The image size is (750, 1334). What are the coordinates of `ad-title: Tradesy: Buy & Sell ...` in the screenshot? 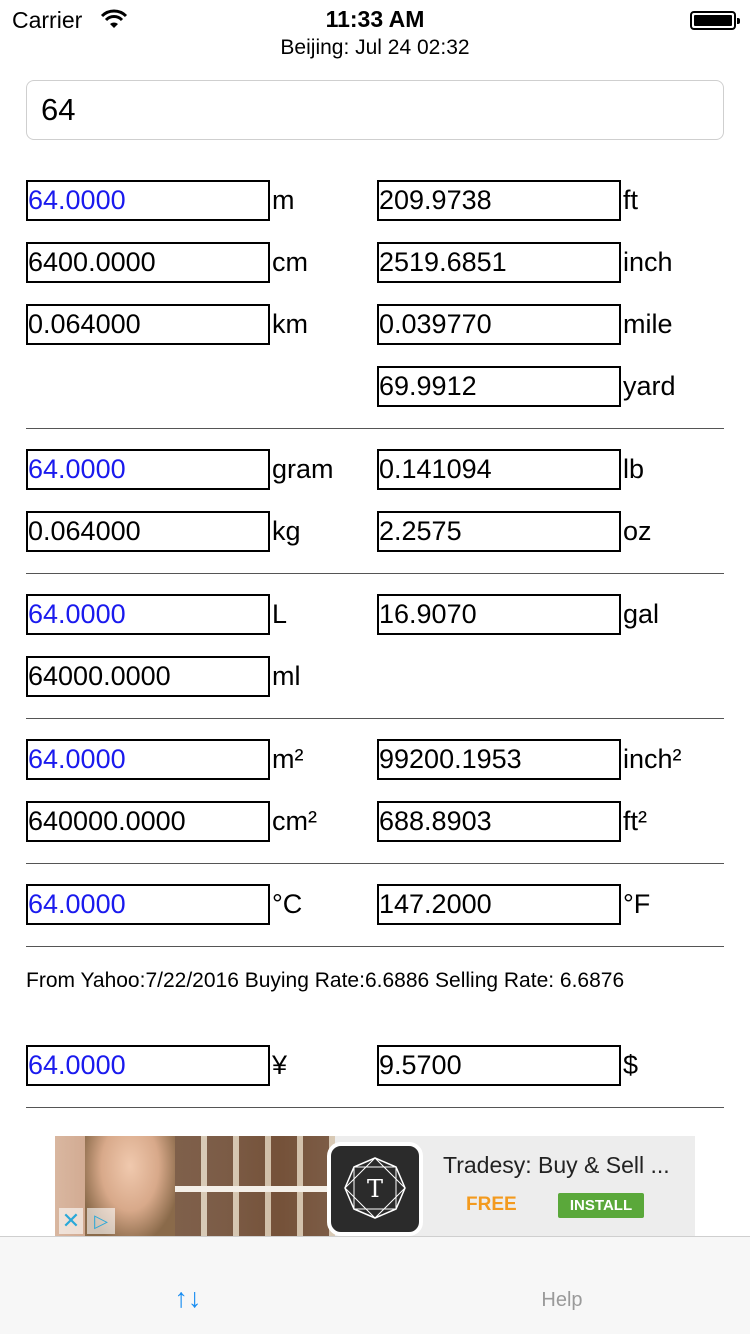 It's located at (556, 1165).